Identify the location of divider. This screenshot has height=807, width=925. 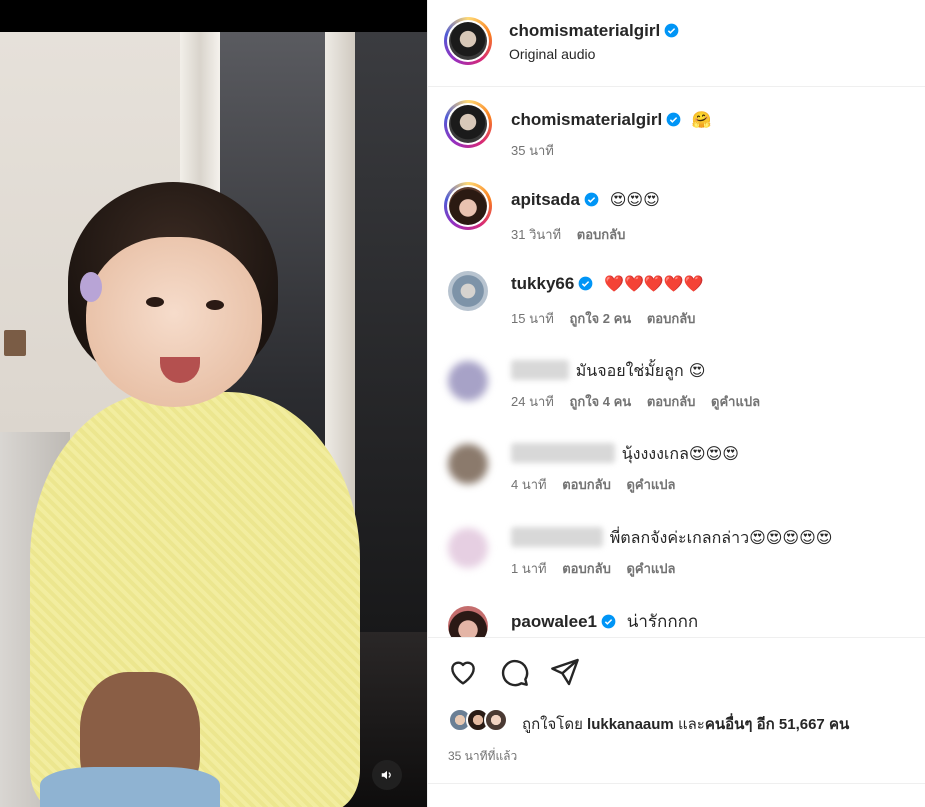
(676, 783).